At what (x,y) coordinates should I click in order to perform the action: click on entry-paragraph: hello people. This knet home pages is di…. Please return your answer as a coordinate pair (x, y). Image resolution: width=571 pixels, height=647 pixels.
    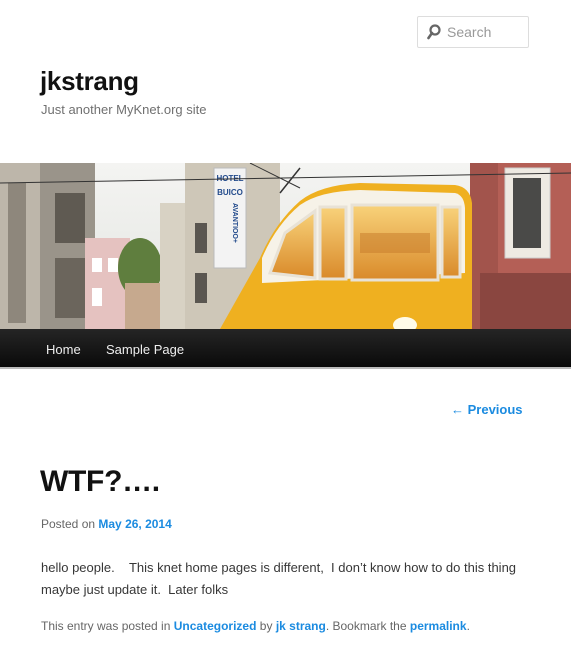
    Looking at the image, I should click on (280, 578).